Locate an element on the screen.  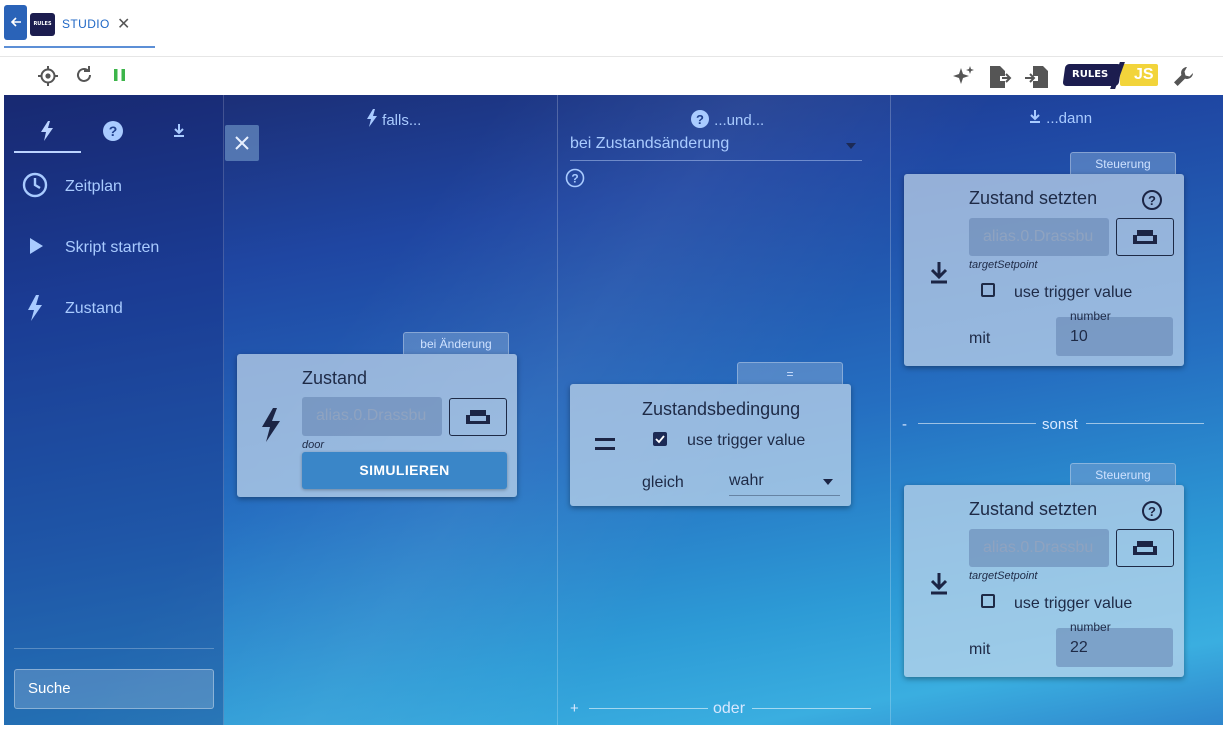
compare-value: wahr is located at coordinates (746, 480).